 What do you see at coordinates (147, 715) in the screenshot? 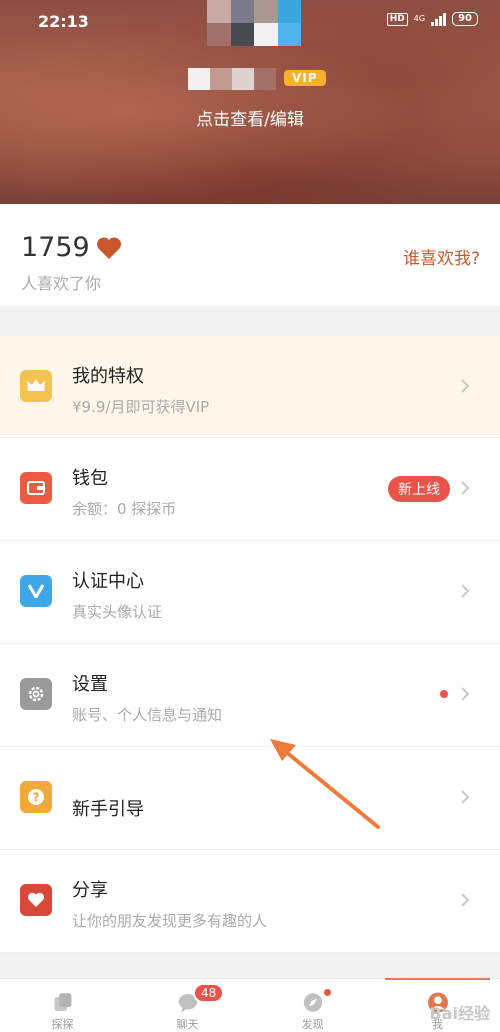
I see `menu-item-subtitle: 账号、个人信息与通知` at bounding box center [147, 715].